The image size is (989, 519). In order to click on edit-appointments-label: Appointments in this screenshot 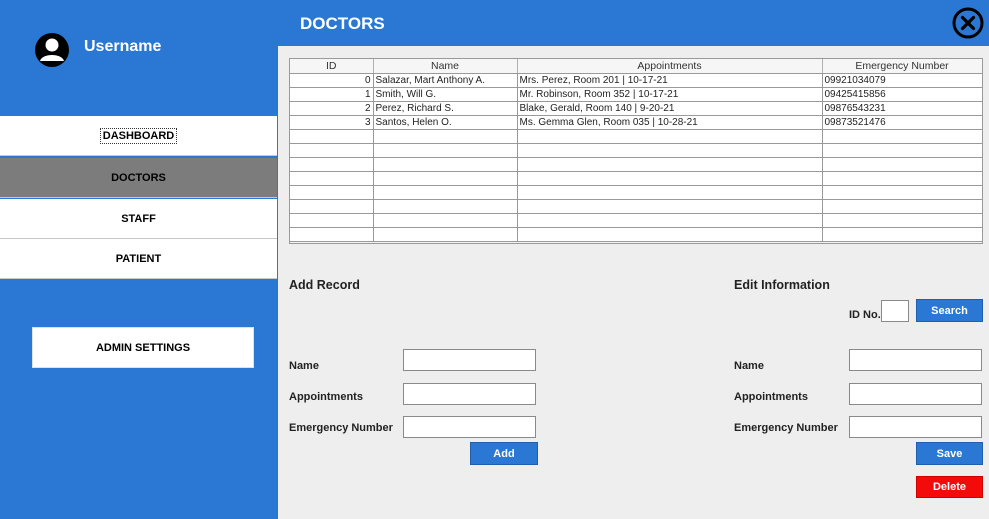, I will do `click(771, 397)`.